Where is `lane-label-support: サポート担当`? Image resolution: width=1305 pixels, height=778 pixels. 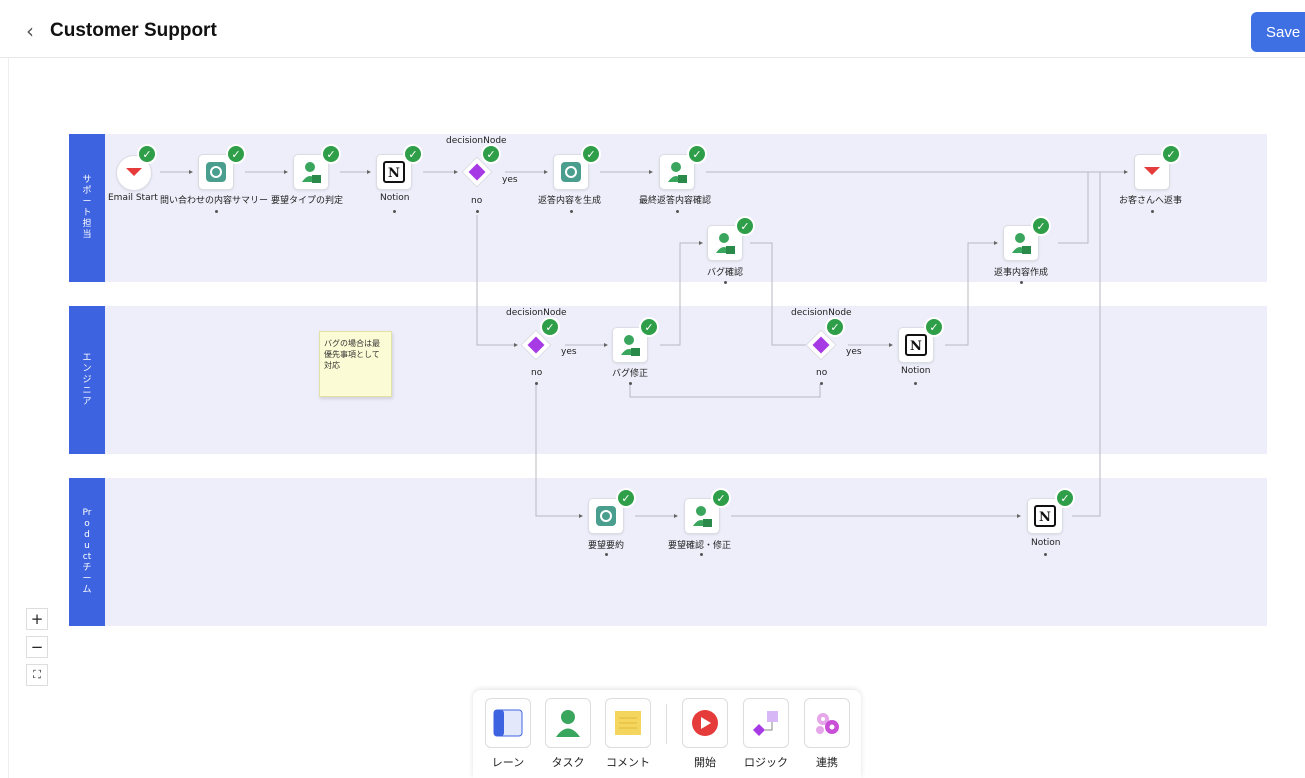
lane-label-support: サポート担当 is located at coordinates (87, 208).